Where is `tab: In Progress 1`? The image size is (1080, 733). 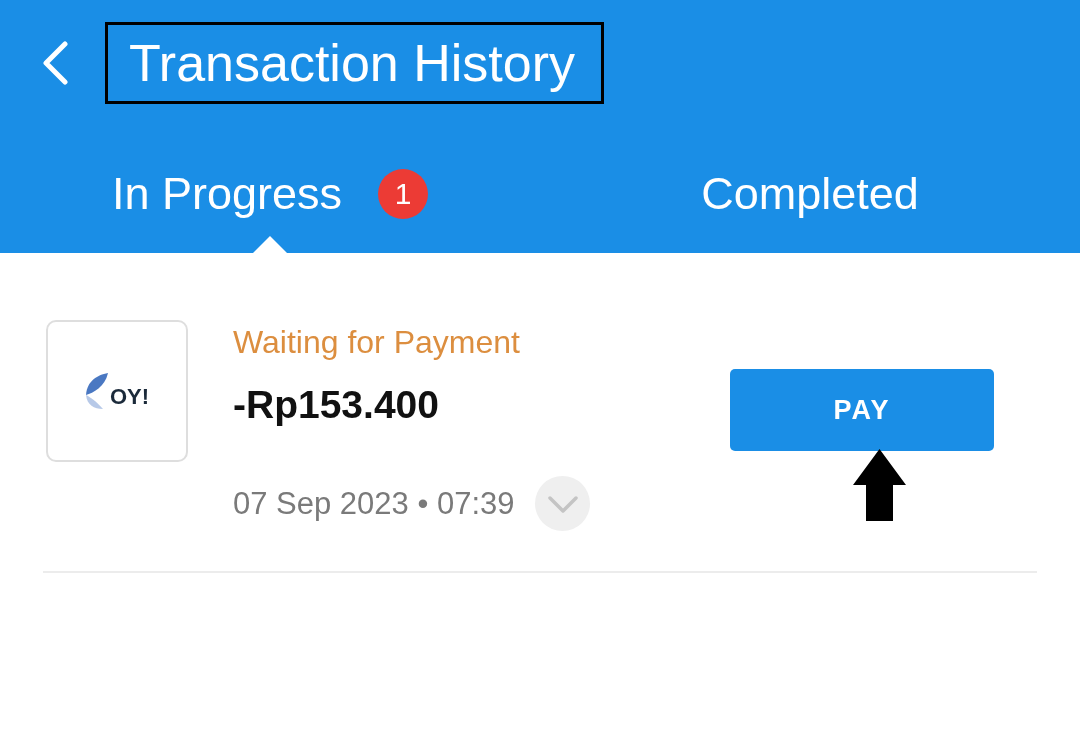
tab: In Progress 1 is located at coordinates (270, 178).